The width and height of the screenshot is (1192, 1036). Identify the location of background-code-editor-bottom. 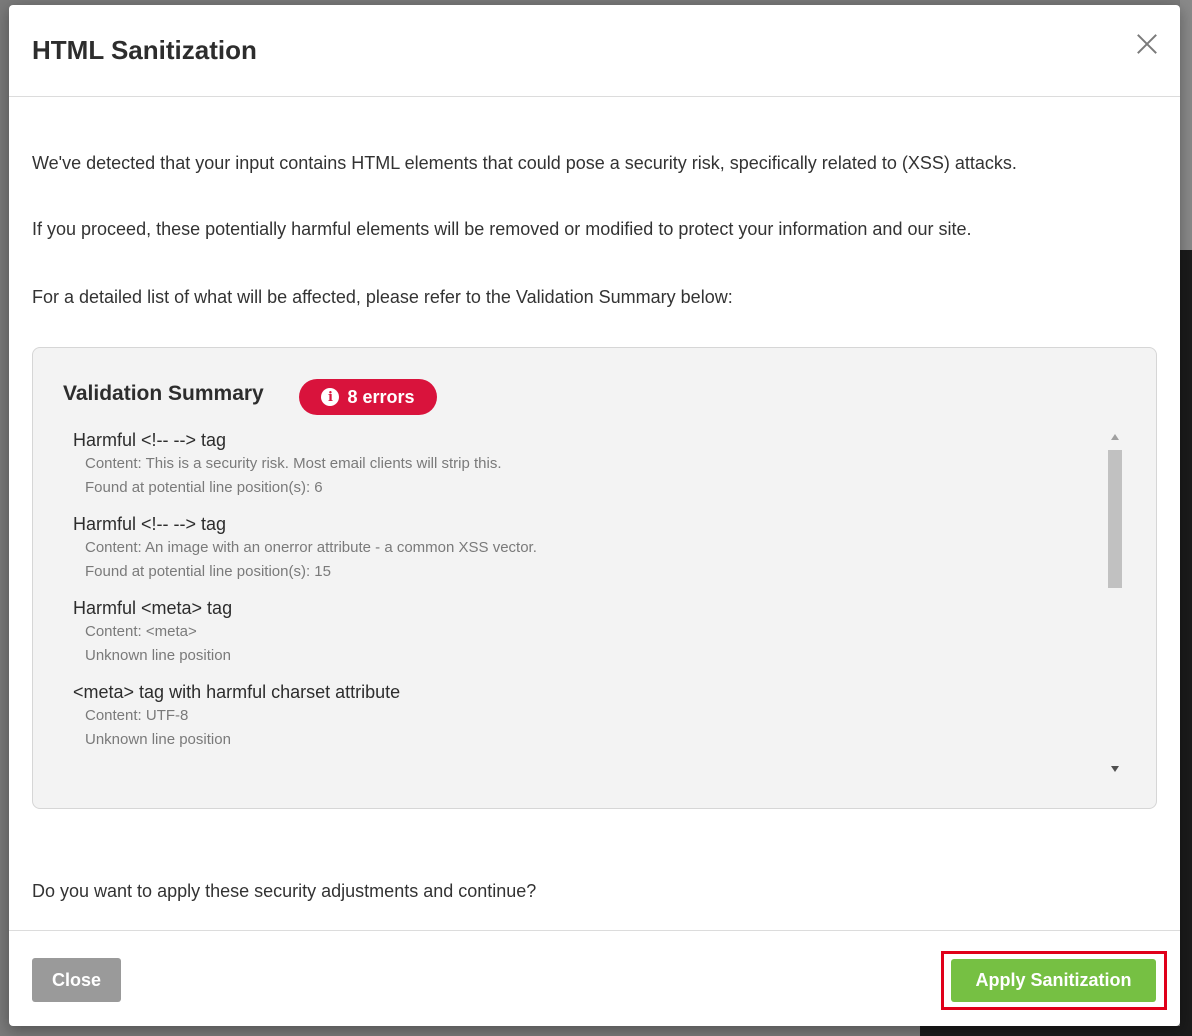
(1056, 1031).